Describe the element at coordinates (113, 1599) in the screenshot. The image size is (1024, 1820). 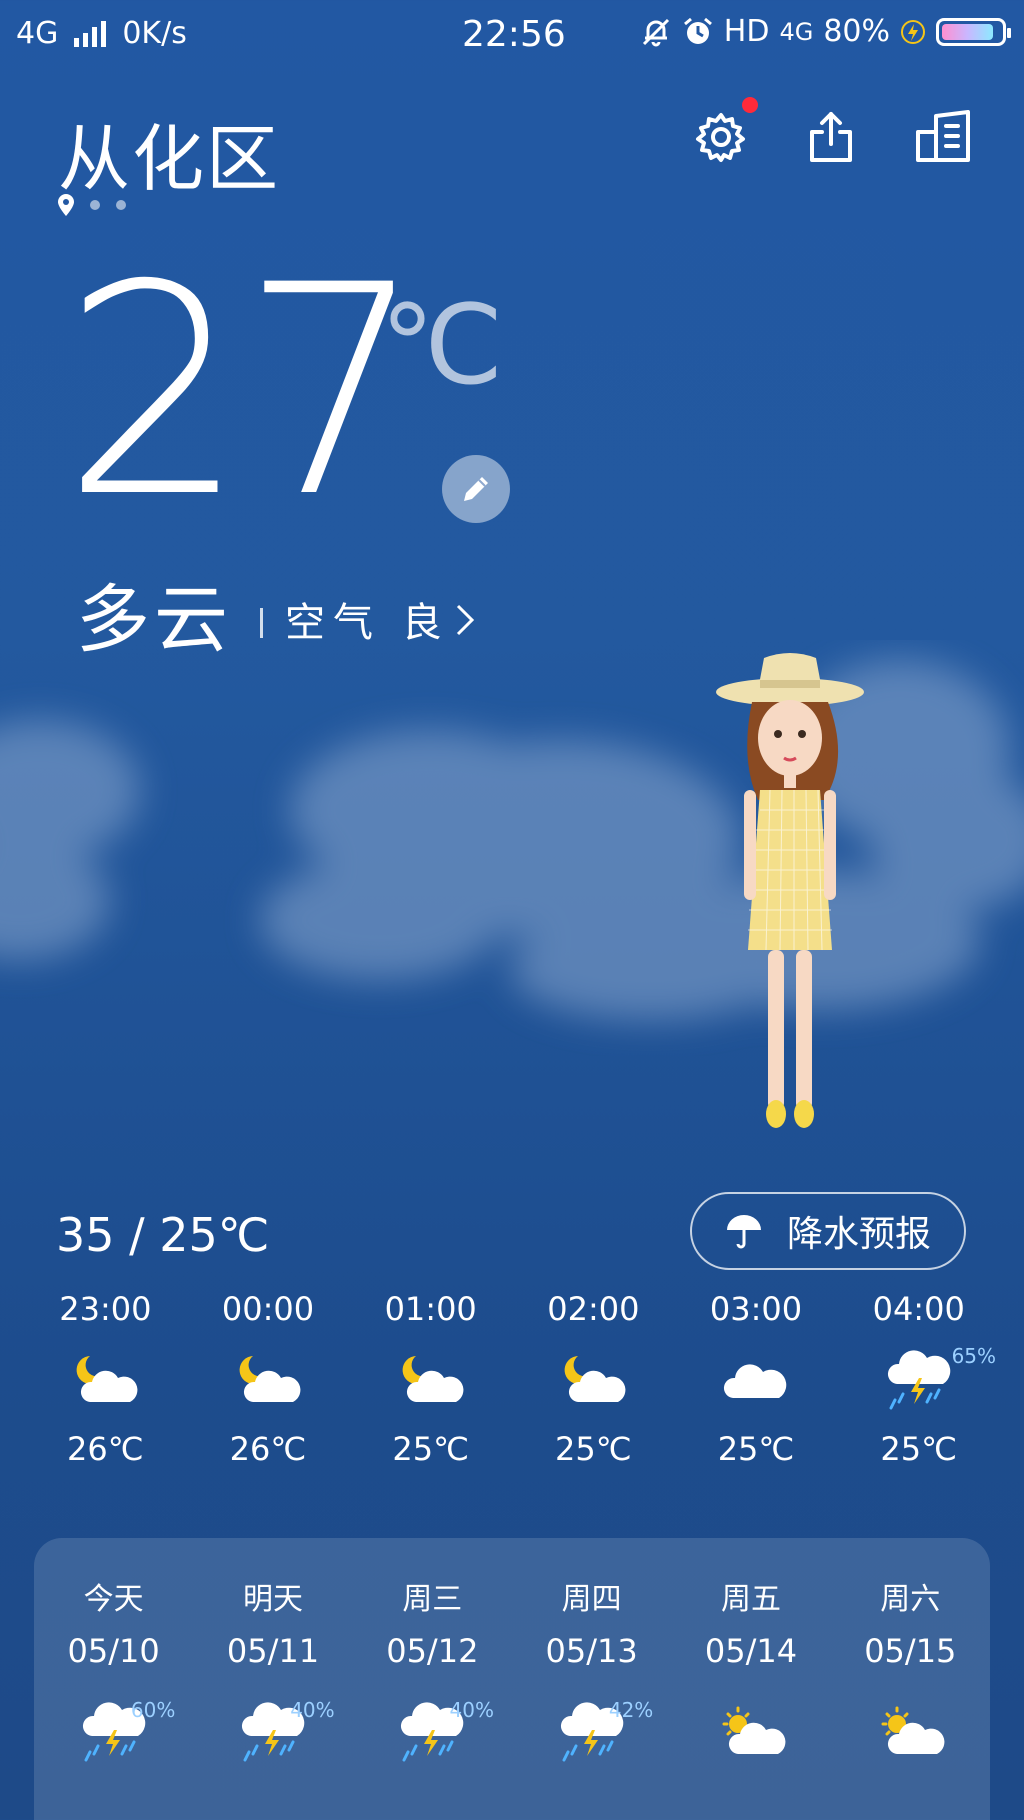
I see `day-label: 今天` at that location.